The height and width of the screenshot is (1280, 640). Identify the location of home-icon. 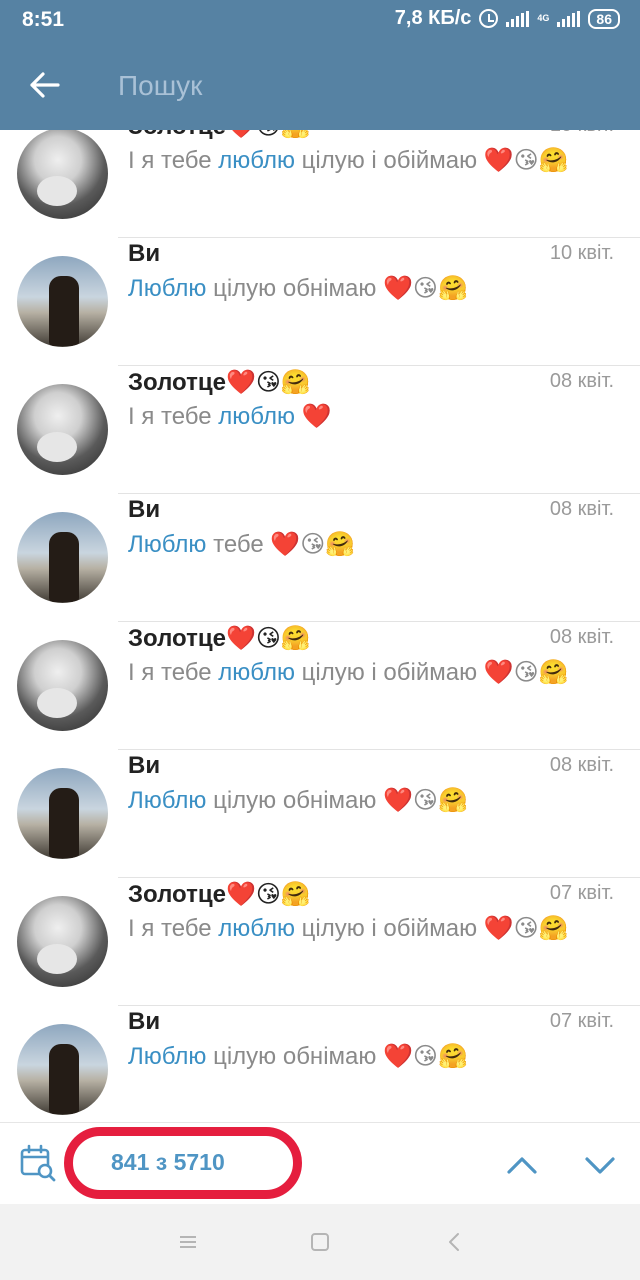
(320, 1242).